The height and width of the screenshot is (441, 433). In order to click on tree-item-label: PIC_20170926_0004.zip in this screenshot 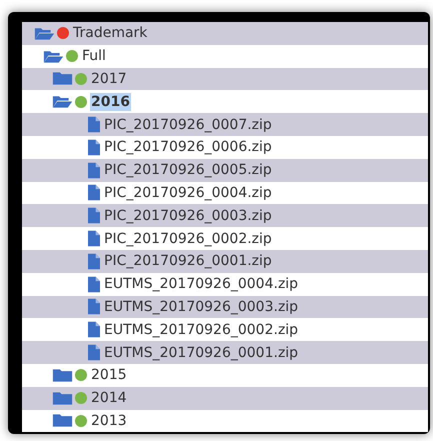, I will do `click(188, 193)`.